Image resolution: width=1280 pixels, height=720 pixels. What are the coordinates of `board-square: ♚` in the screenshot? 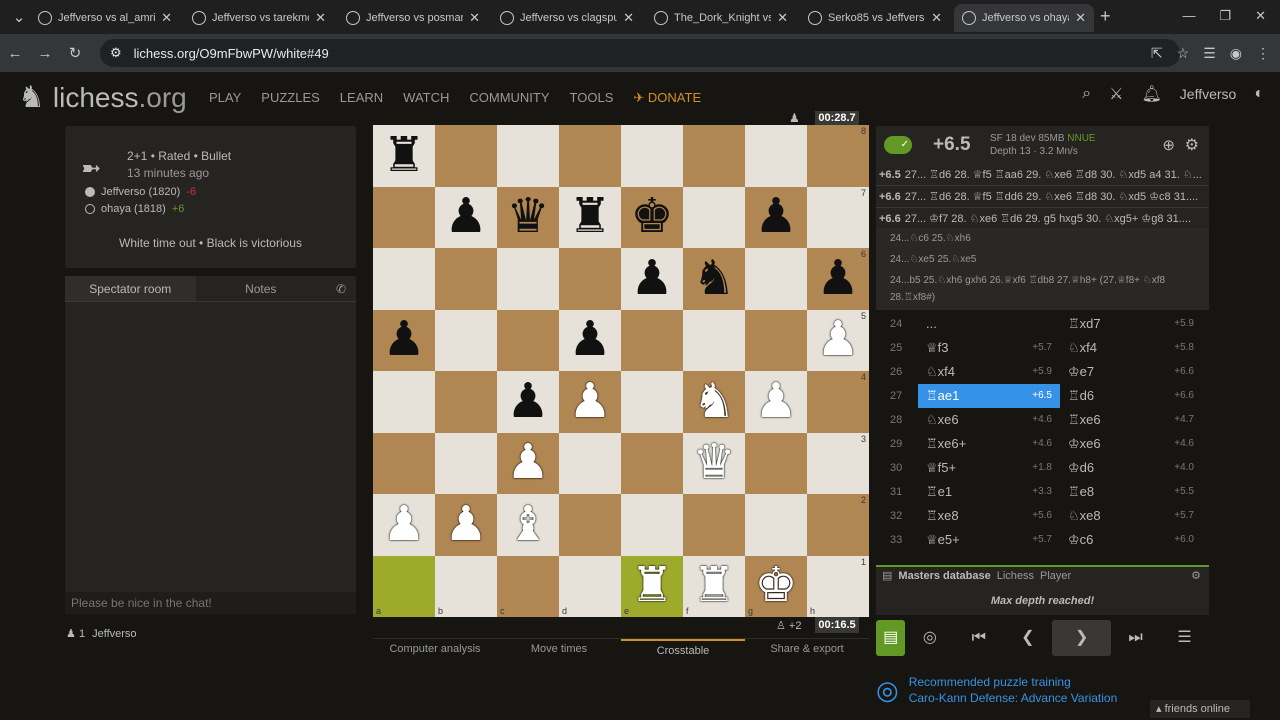 It's located at (652, 217).